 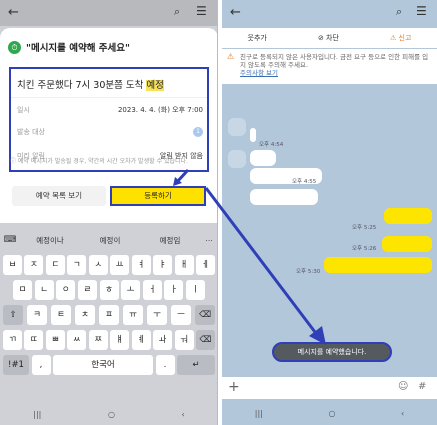 What do you see at coordinates (205, 340) in the screenshot?
I see `delete-key: ⌫` at bounding box center [205, 340].